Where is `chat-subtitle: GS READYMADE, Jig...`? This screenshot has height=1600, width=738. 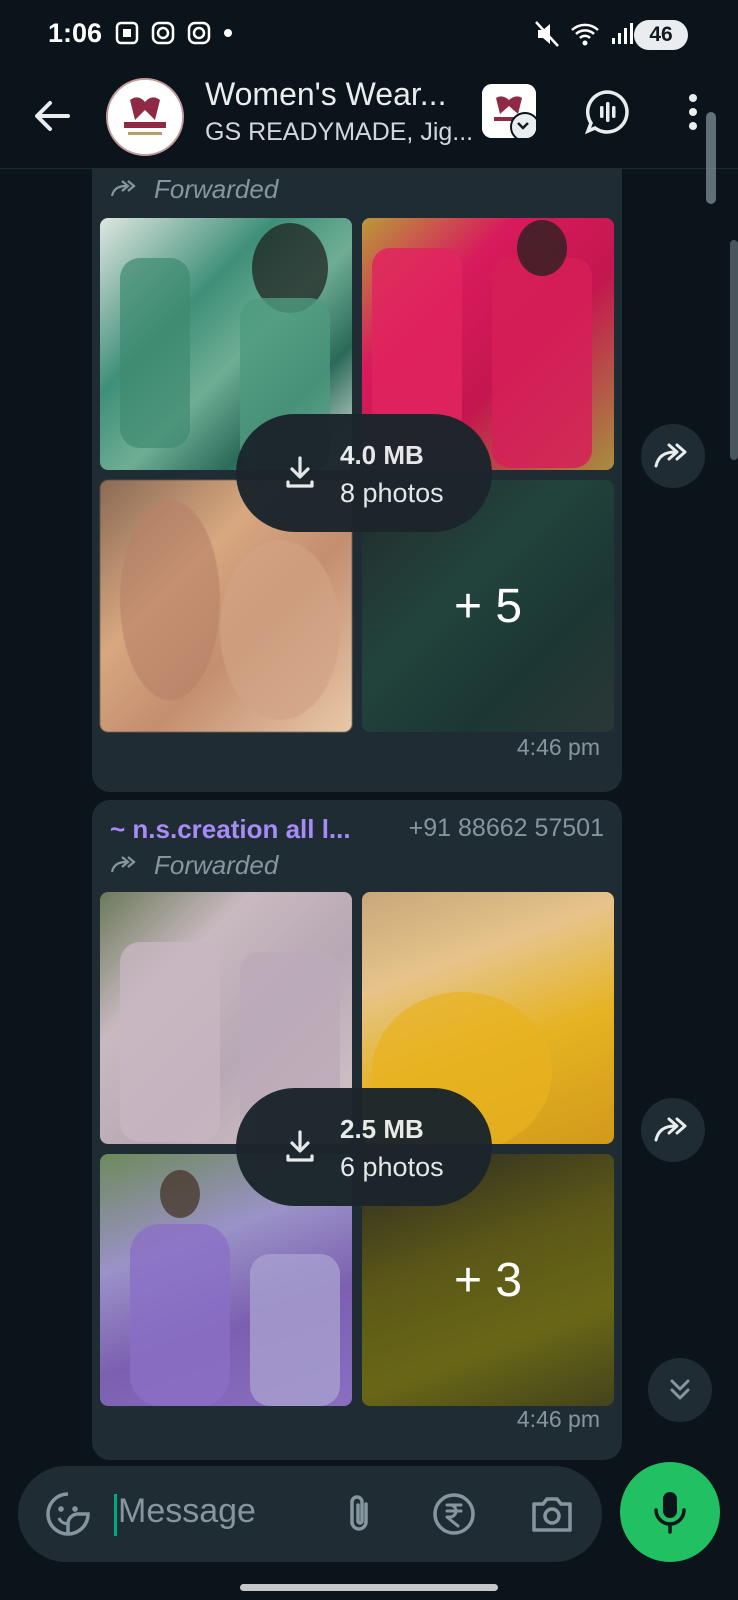 chat-subtitle: GS READYMADE, Jig... is located at coordinates (339, 132).